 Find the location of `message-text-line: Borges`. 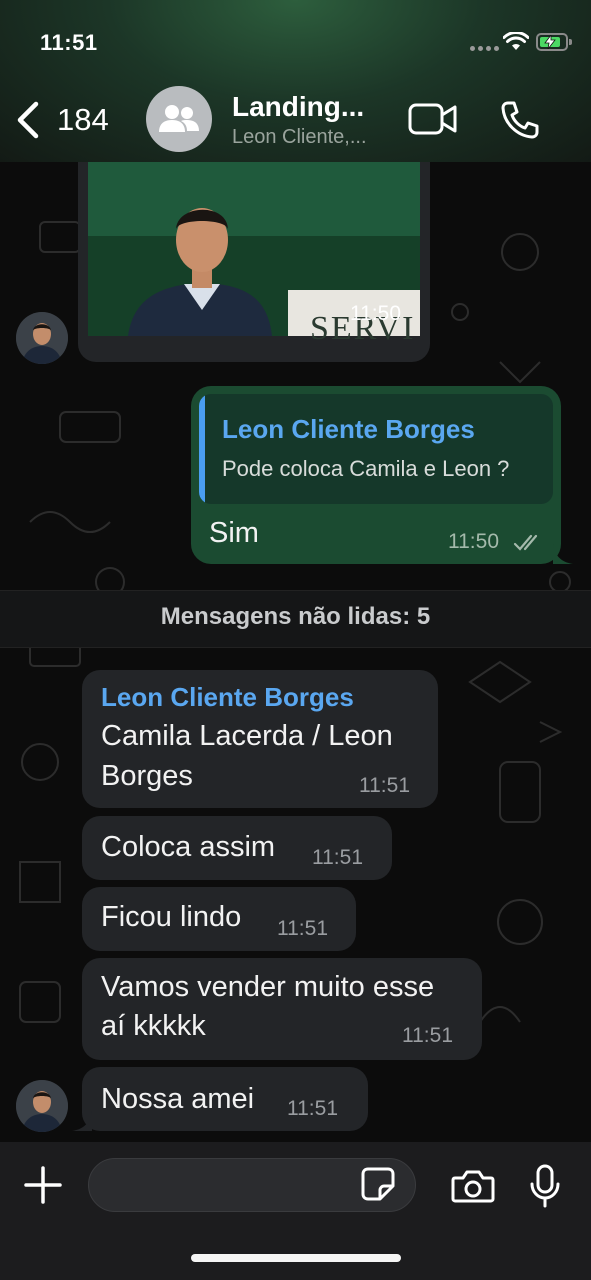

message-text-line: Borges is located at coordinates (147, 776).